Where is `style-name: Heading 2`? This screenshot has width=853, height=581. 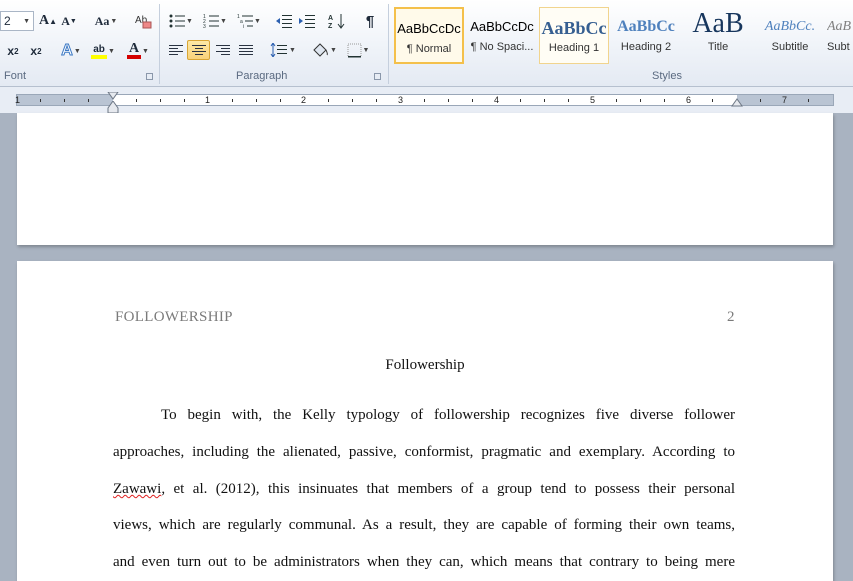
style-name: Heading 2 is located at coordinates (646, 47).